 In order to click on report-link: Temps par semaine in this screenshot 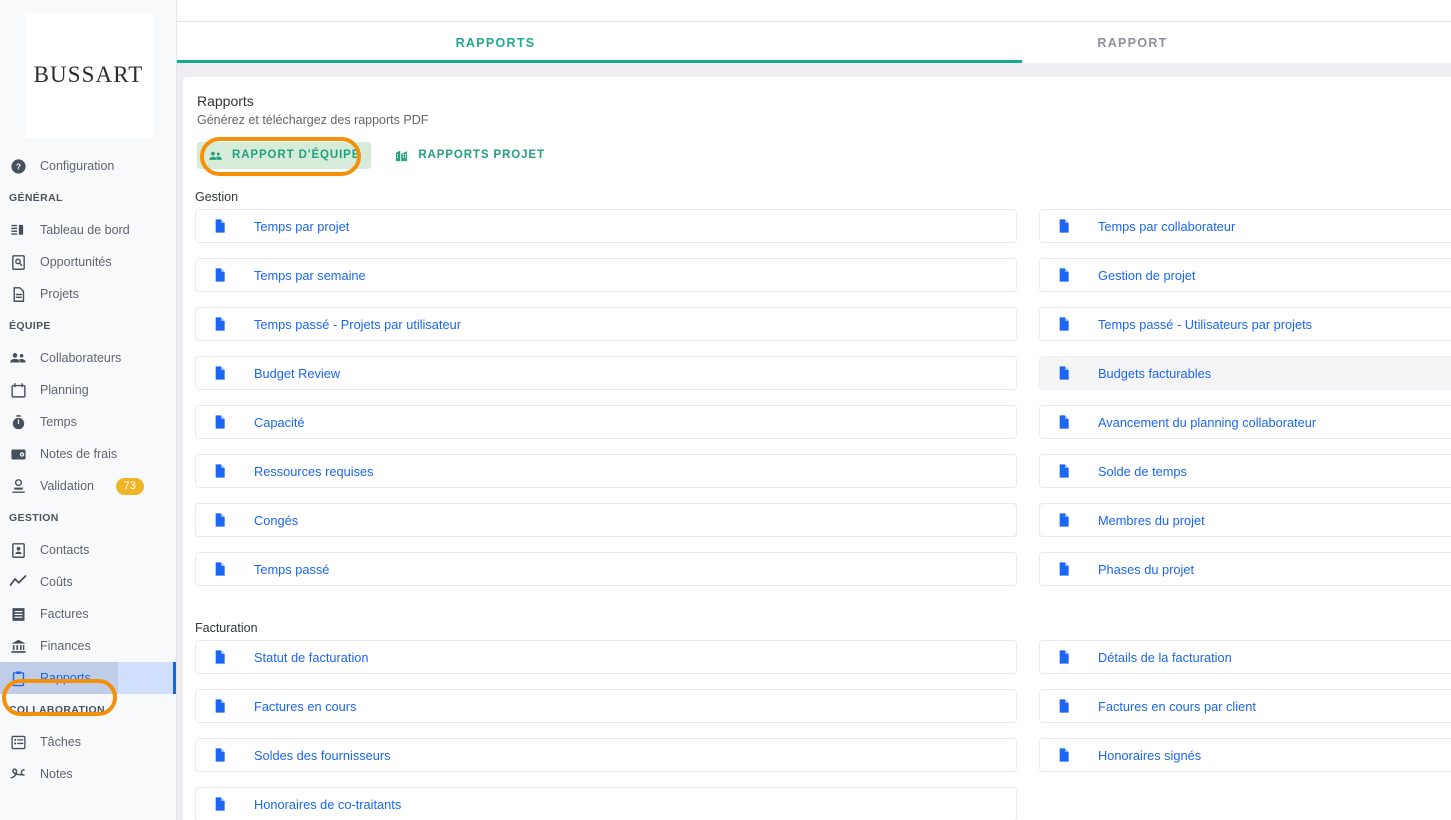, I will do `click(310, 275)`.